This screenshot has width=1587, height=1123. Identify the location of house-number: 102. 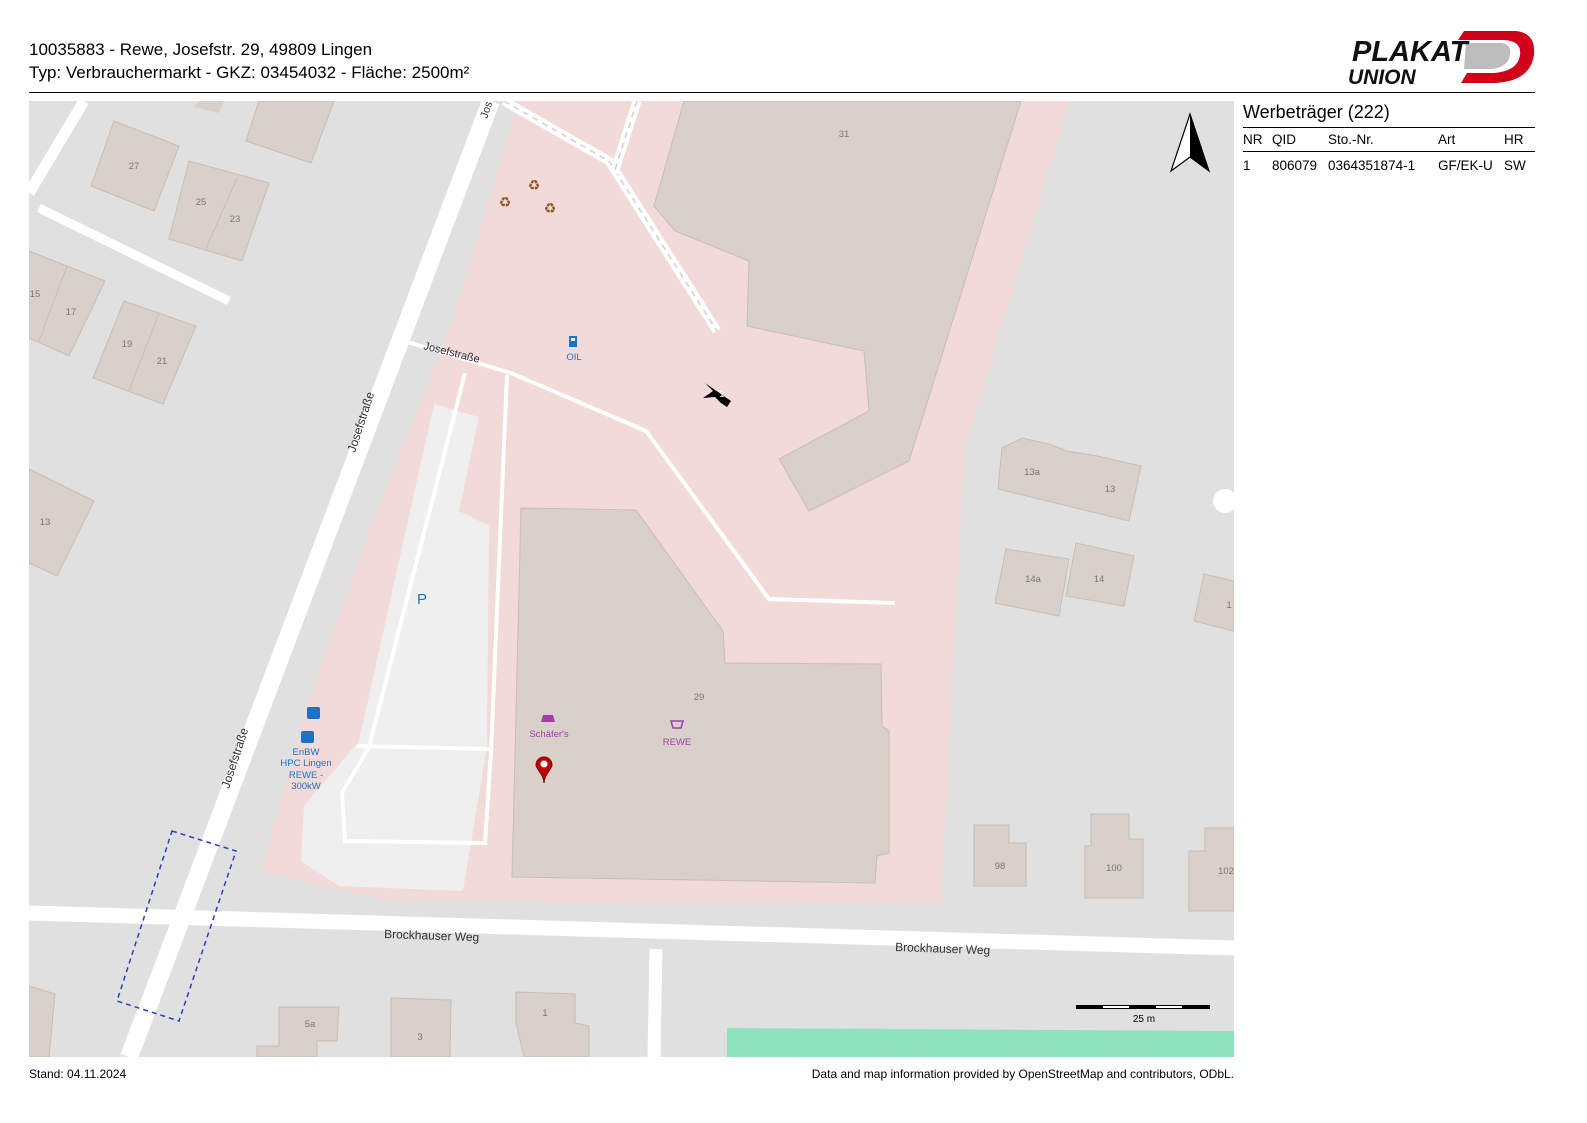
(1226, 871).